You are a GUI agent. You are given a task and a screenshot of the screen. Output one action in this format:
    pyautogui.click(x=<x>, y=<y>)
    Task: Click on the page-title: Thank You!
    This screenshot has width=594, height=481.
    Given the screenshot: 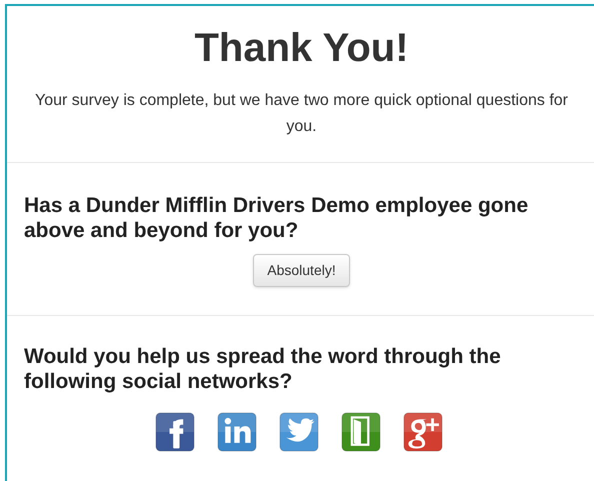 What is the action you would take?
    pyautogui.click(x=301, y=48)
    